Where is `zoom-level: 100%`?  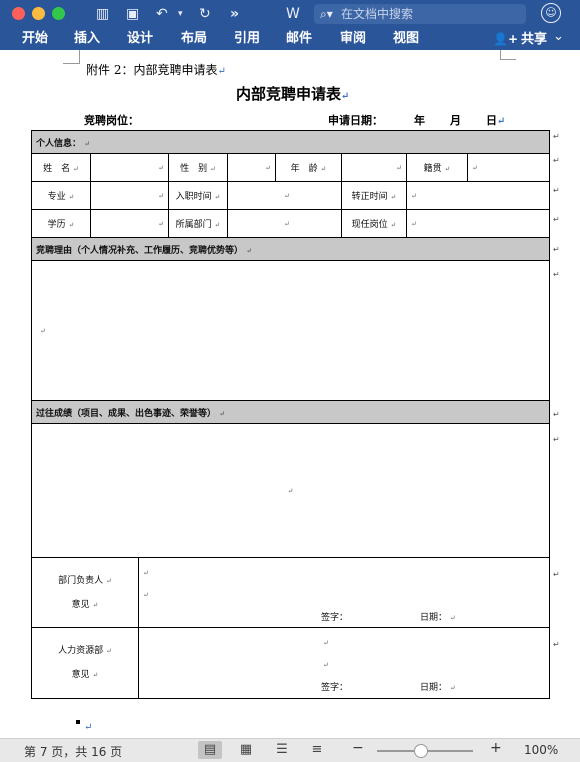 zoom-level: 100% is located at coordinates (541, 750).